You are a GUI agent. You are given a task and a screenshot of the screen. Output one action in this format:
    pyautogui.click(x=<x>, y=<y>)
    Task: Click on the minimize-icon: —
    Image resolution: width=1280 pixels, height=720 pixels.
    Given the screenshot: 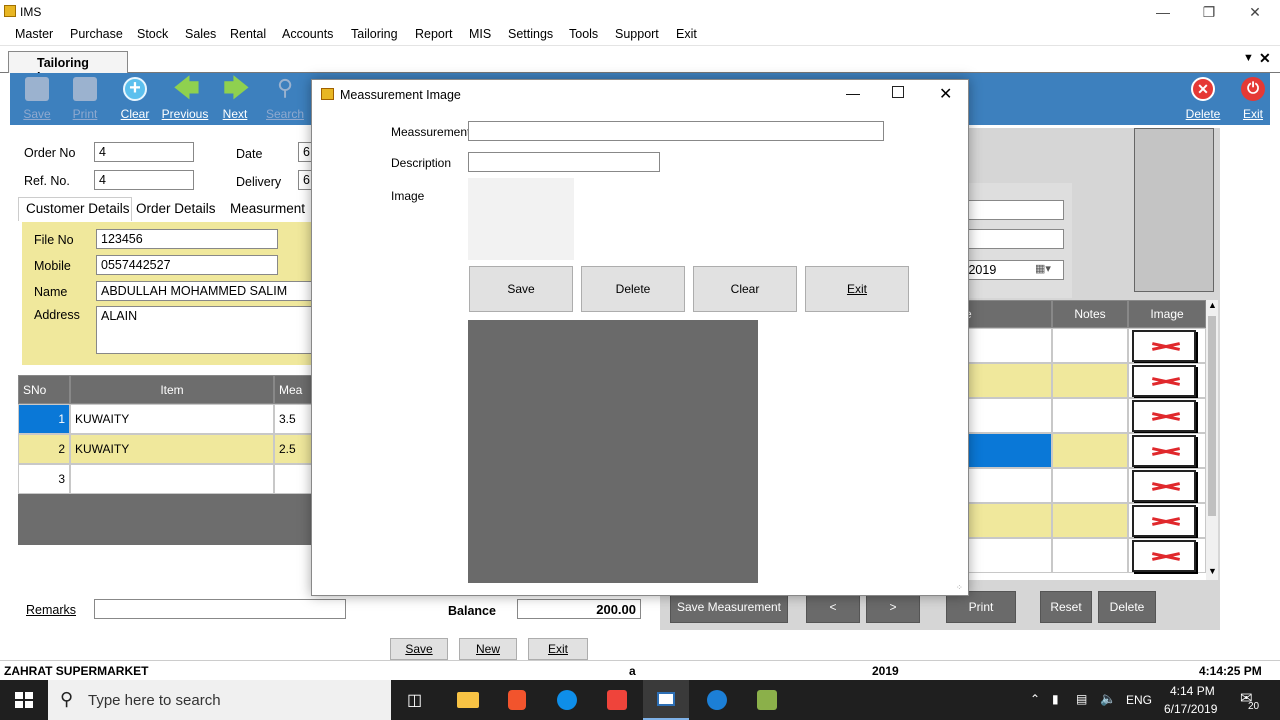 What is the action you would take?
    pyautogui.click(x=1163, y=12)
    